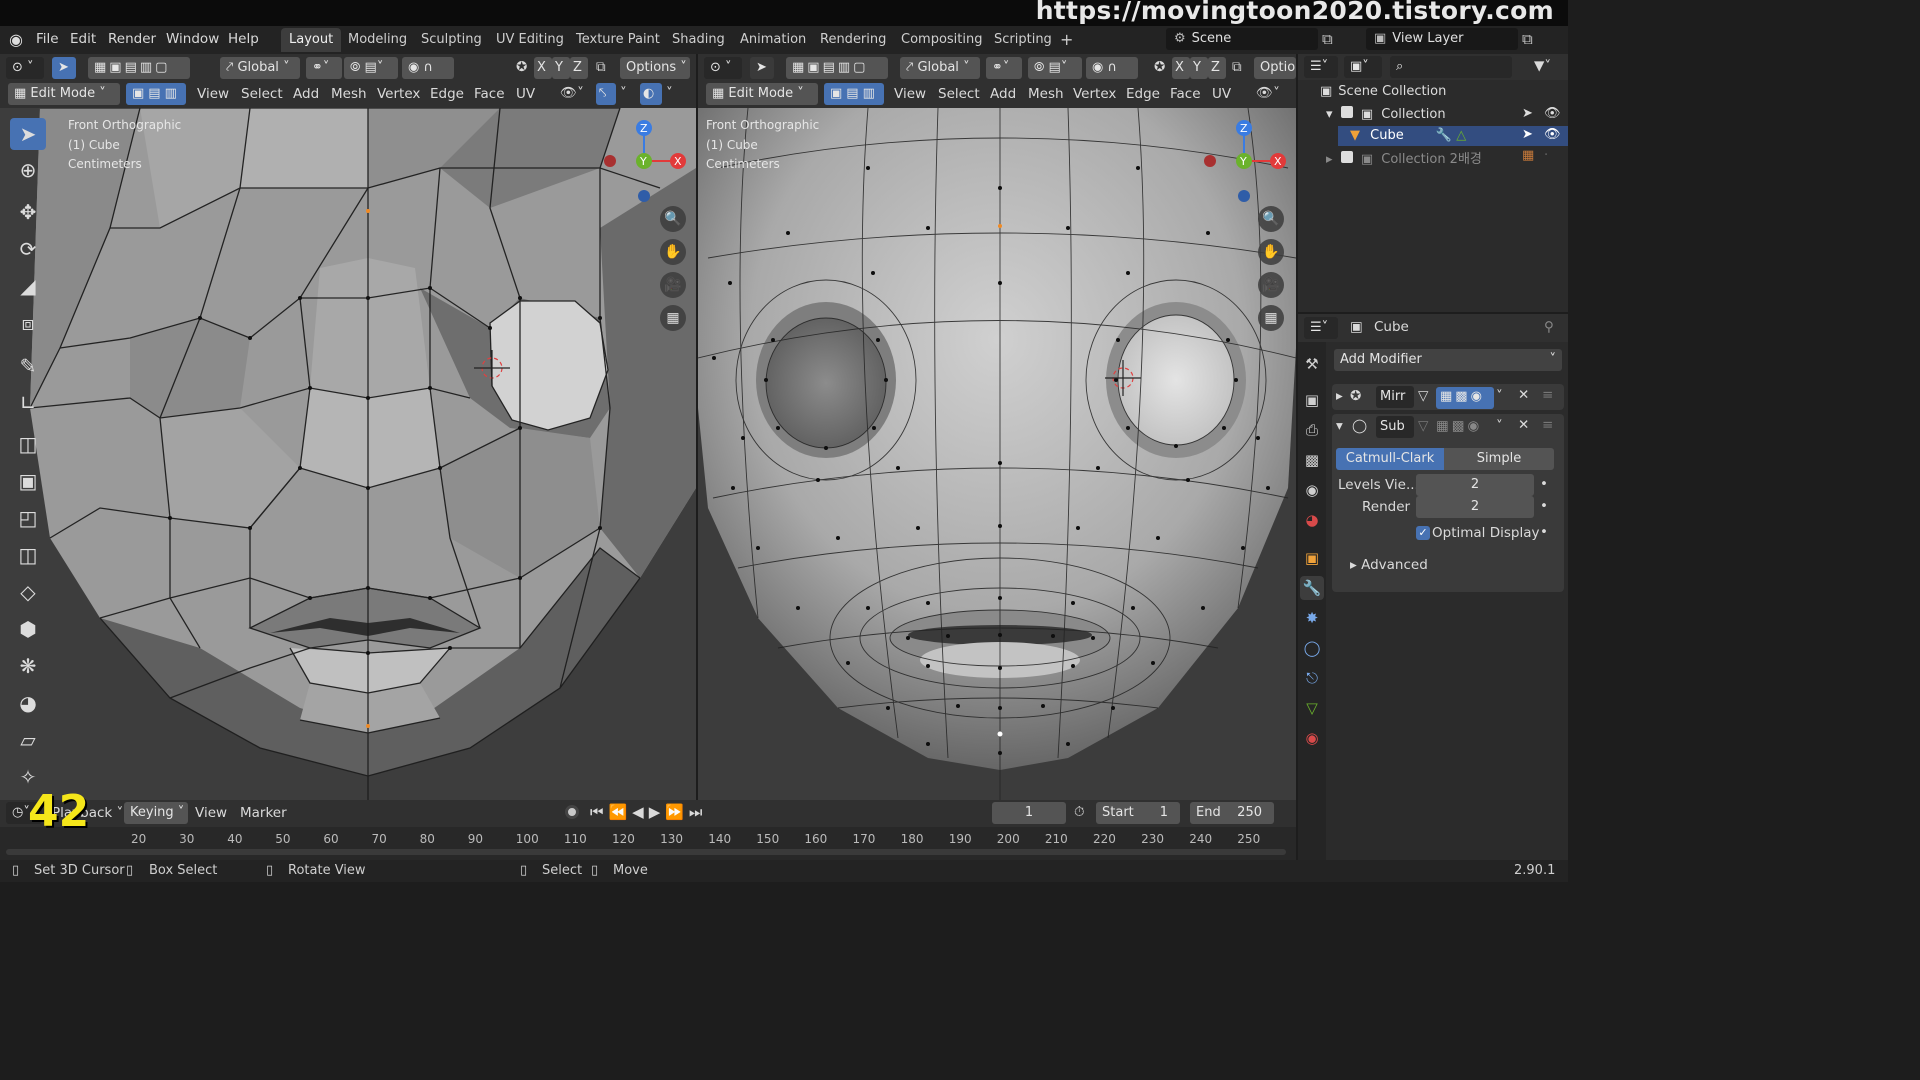  I want to click on timeline-view-menu: View, so click(211, 813).